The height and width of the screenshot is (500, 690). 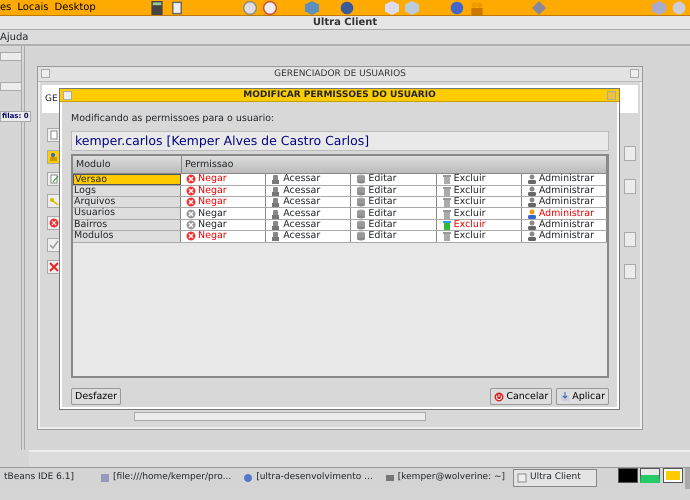 What do you see at coordinates (445, 478) in the screenshot?
I see `taskbar-item: [kemper@wolverine: ~]` at bounding box center [445, 478].